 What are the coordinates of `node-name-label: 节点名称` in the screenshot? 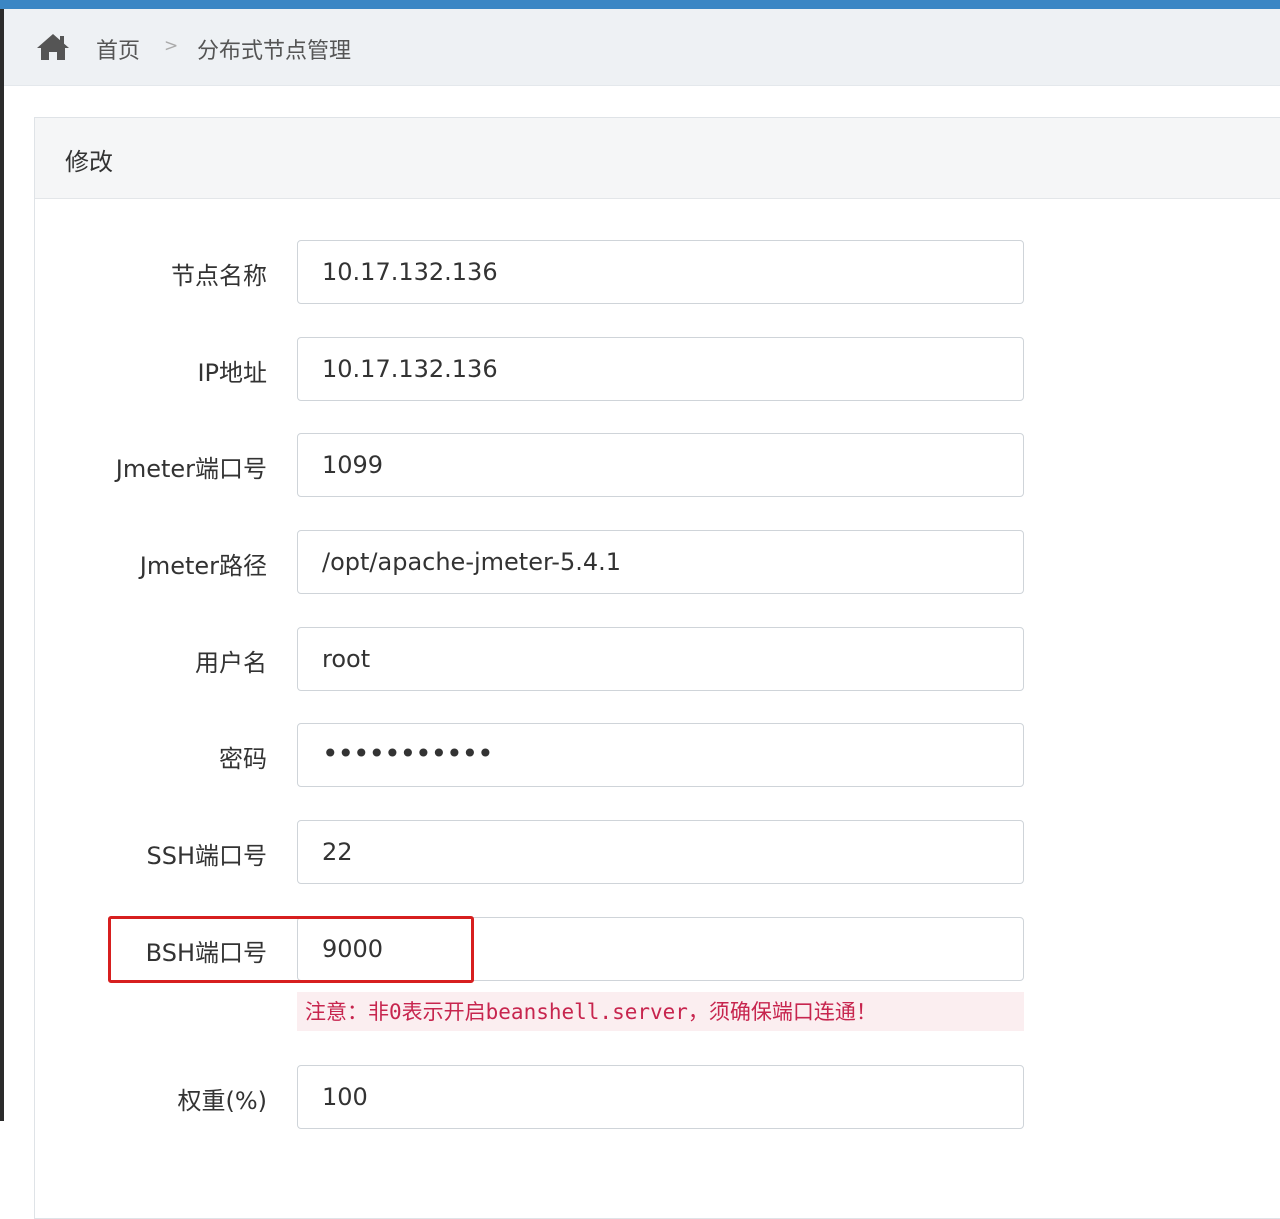 It's located at (219, 276).